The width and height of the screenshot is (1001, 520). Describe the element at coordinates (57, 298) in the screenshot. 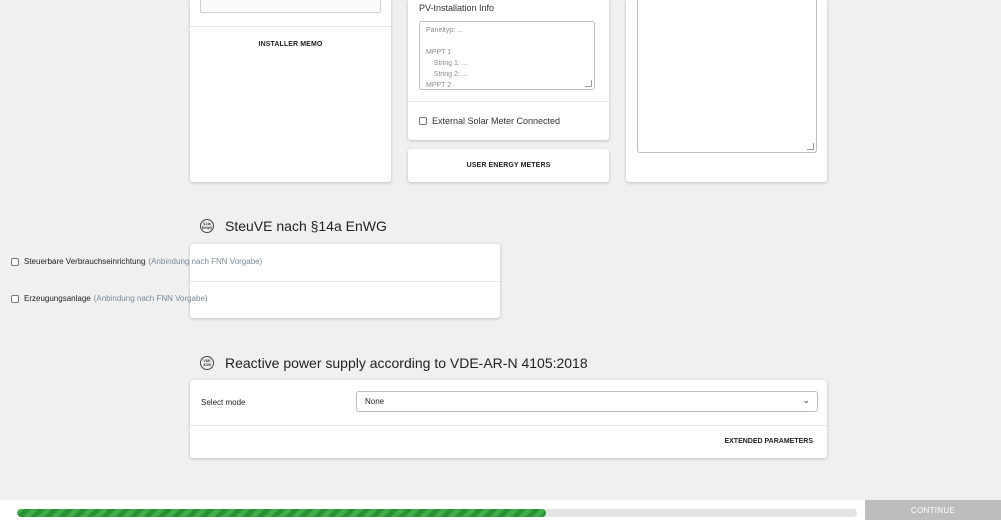

I see `option-label: Erzeugungsanlage` at that location.